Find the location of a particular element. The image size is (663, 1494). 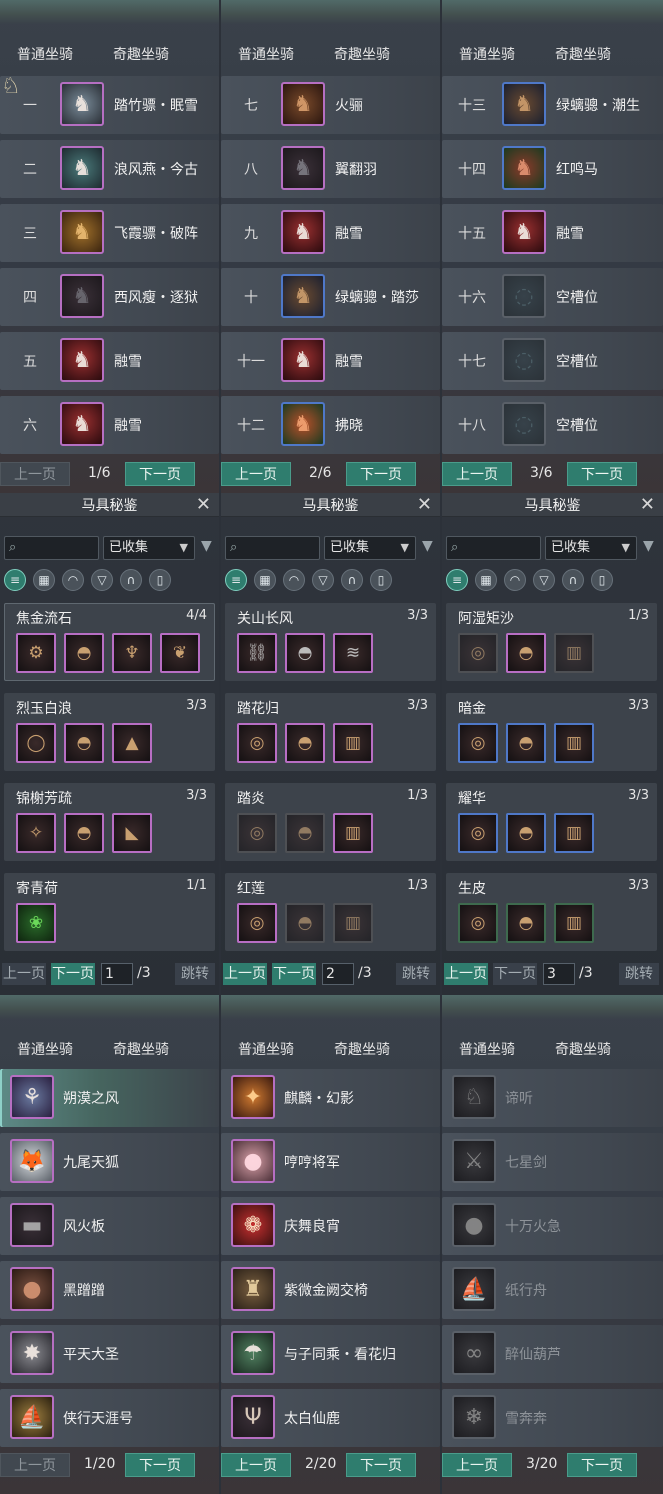

mount-row: ❄ 雪奔奔 is located at coordinates (552, 1418).